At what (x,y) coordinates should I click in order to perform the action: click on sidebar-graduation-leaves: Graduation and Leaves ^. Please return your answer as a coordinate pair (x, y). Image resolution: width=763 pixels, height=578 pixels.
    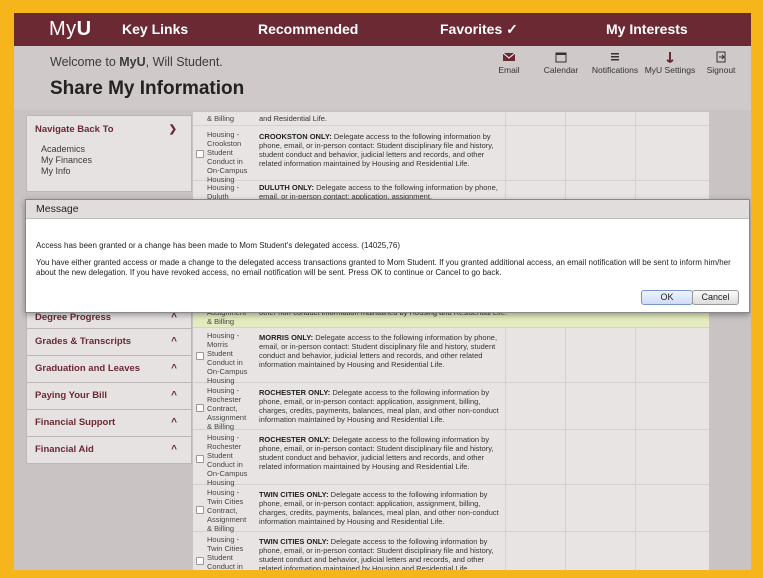
    Looking at the image, I should click on (109, 369).